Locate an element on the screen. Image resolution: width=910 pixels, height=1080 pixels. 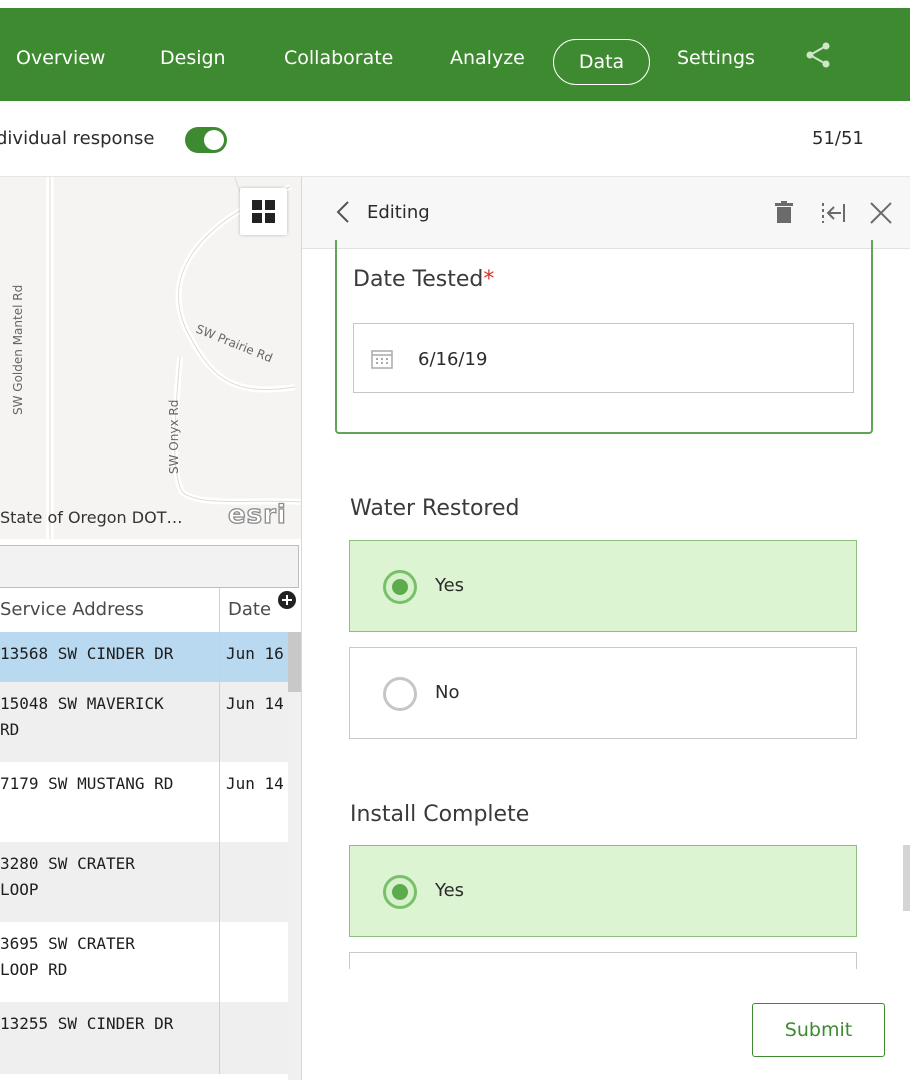
cell-address: 13255 SW CINDER DR is located at coordinates (110, 1038).